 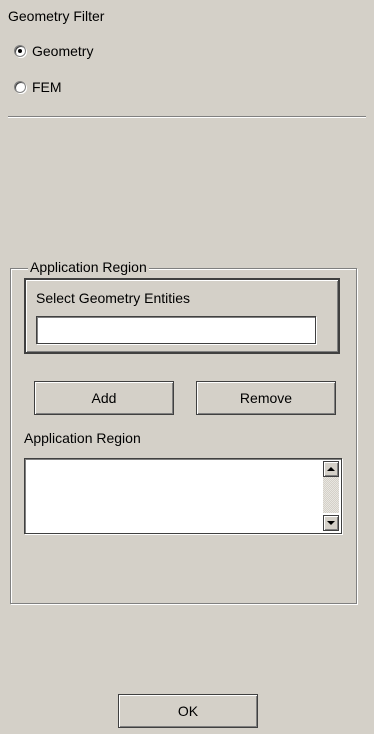 What do you see at coordinates (88, 267) in the screenshot?
I see `application-region-group-title: Application Region` at bounding box center [88, 267].